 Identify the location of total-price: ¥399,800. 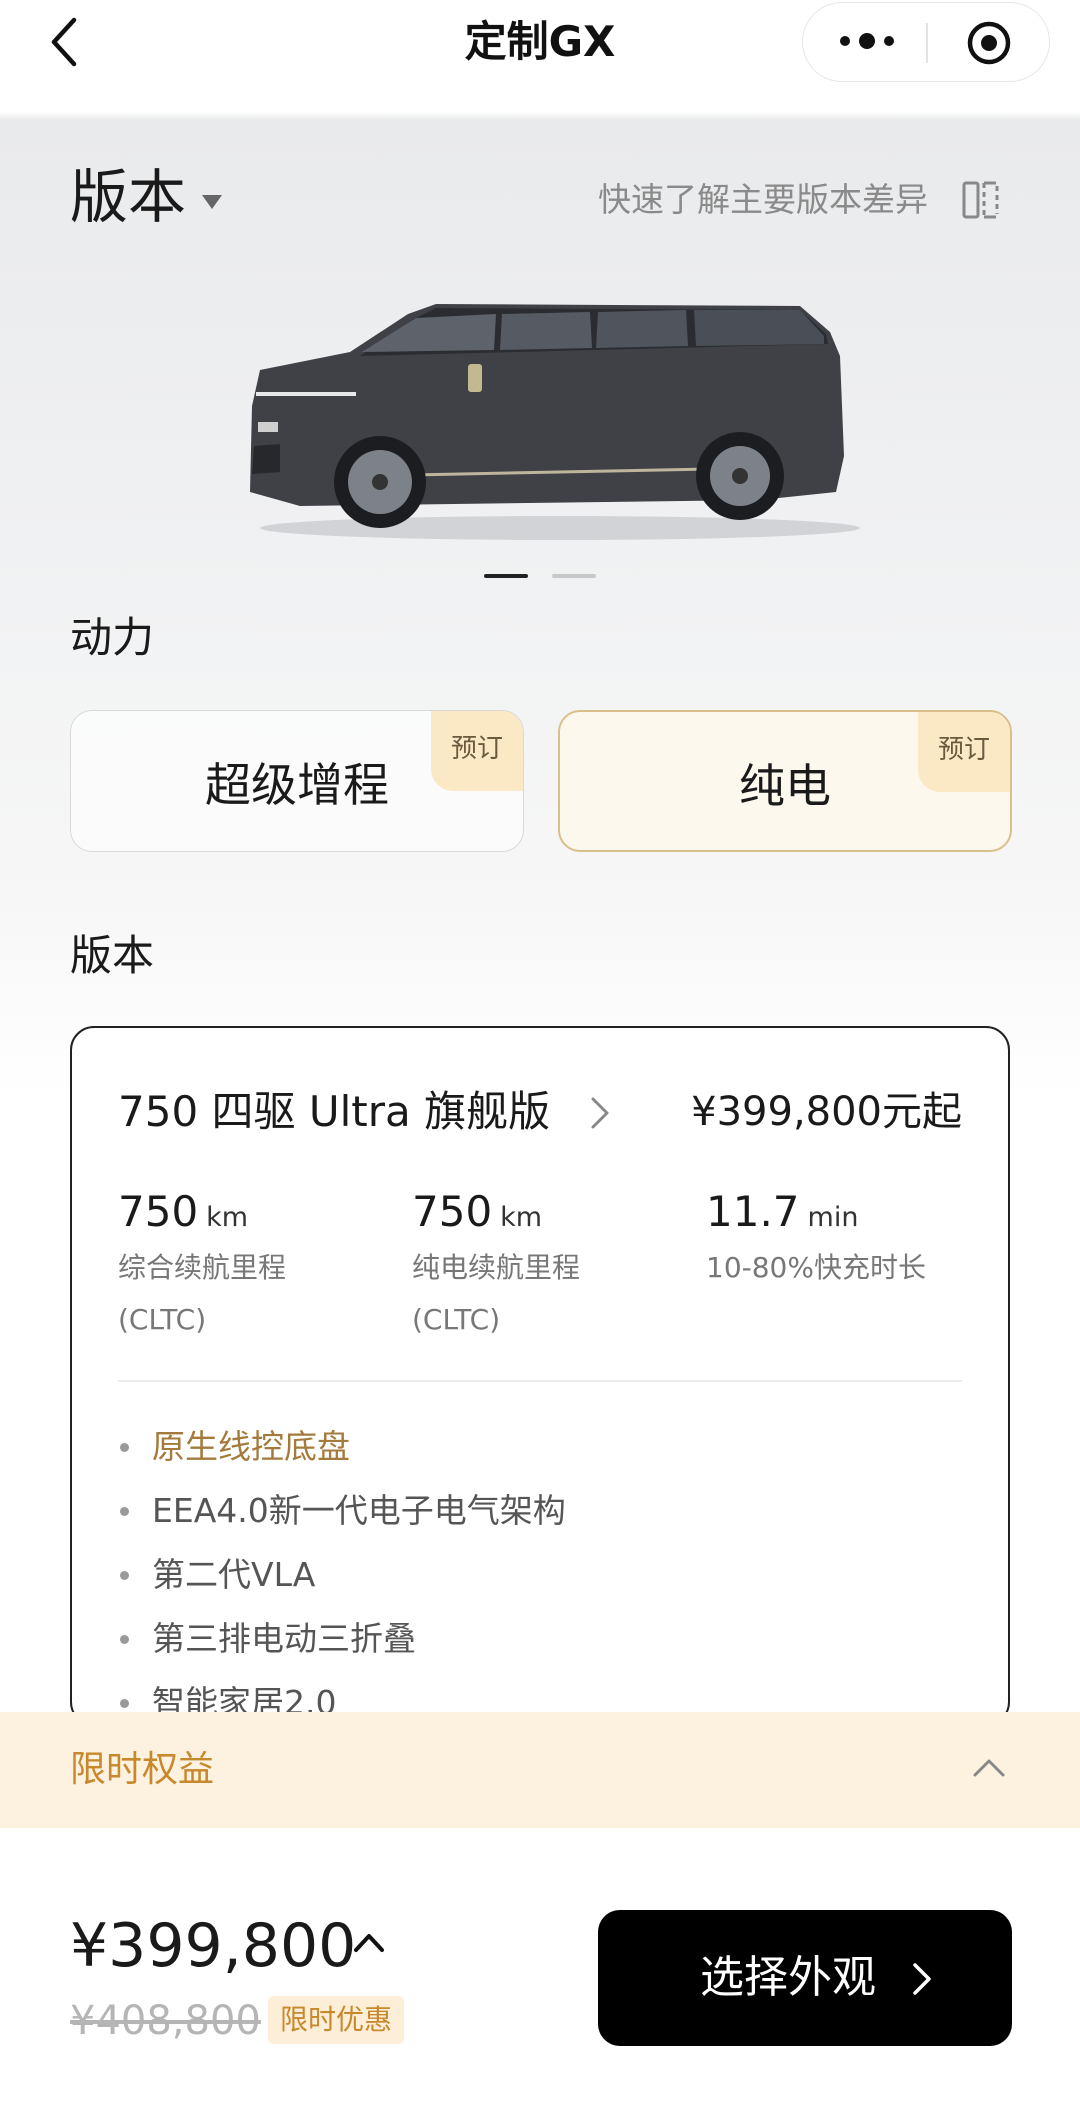
(213, 1946).